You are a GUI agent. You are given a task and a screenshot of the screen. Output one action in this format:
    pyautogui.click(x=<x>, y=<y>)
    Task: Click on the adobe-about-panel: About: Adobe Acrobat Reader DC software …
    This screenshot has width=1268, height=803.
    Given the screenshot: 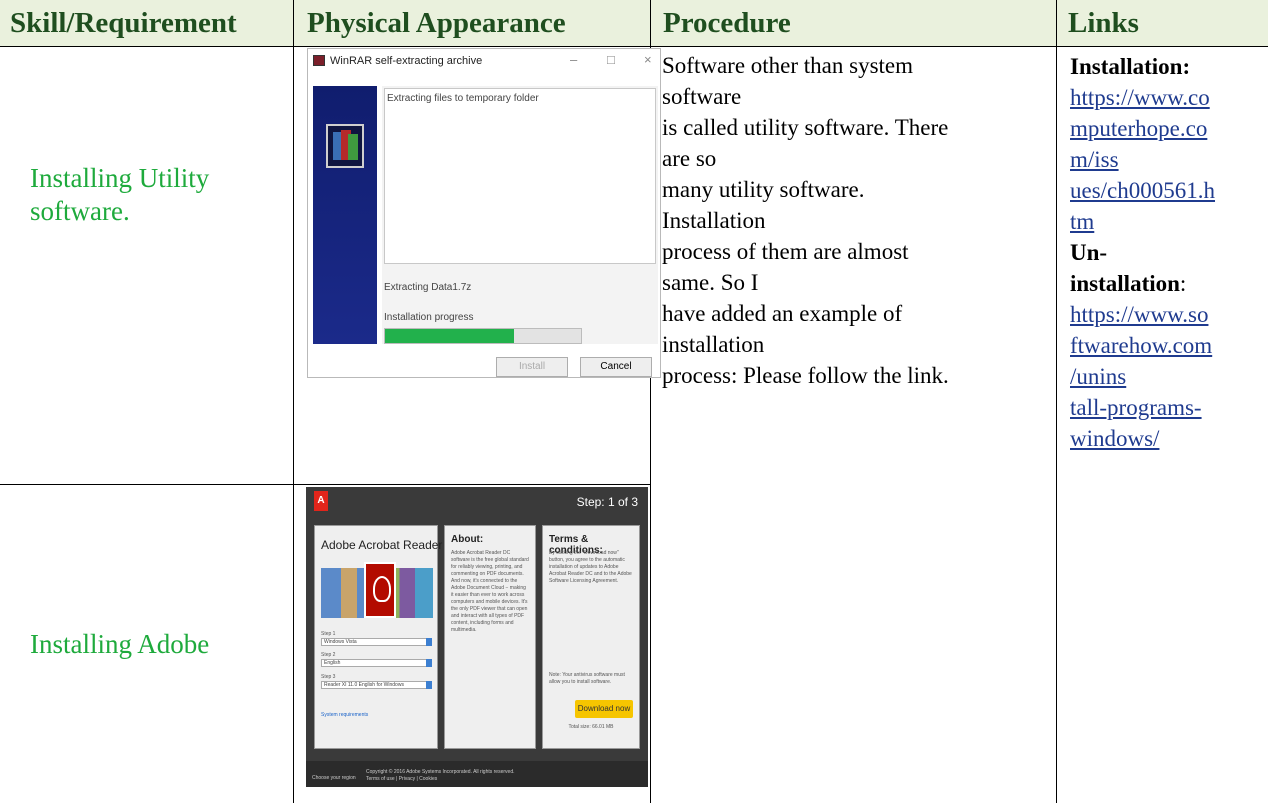 What is the action you would take?
    pyautogui.click(x=490, y=637)
    